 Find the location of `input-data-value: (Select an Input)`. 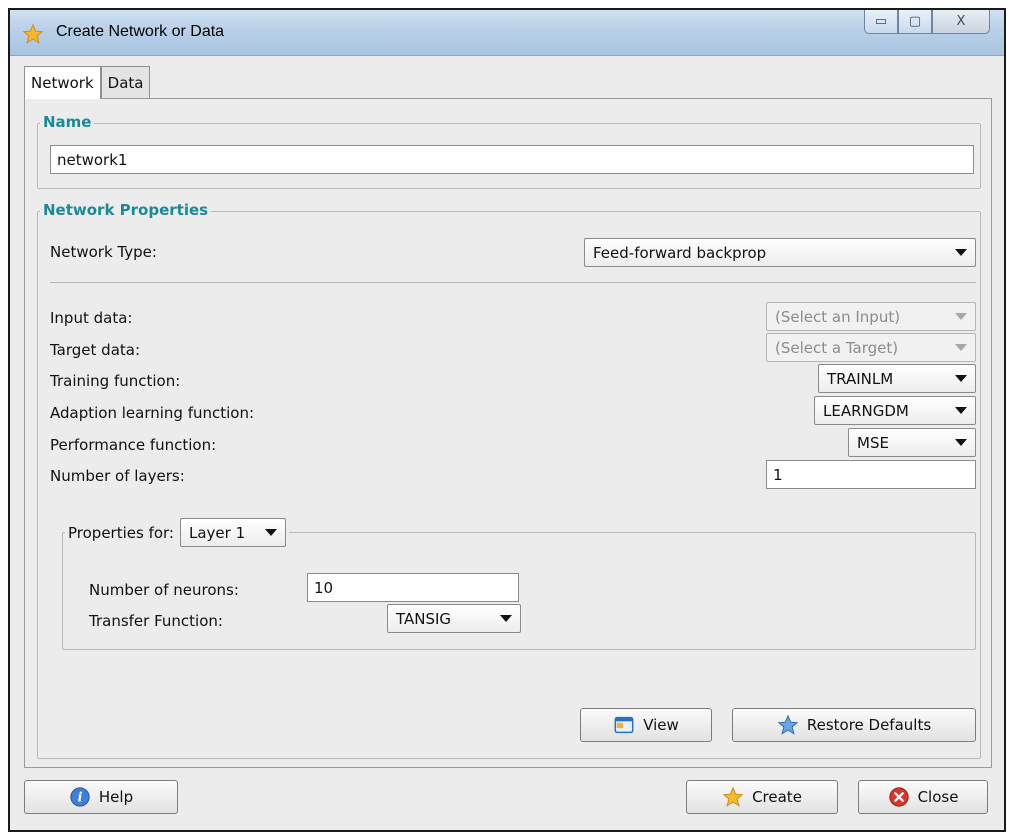

input-data-value: (Select an Input) is located at coordinates (838, 316).